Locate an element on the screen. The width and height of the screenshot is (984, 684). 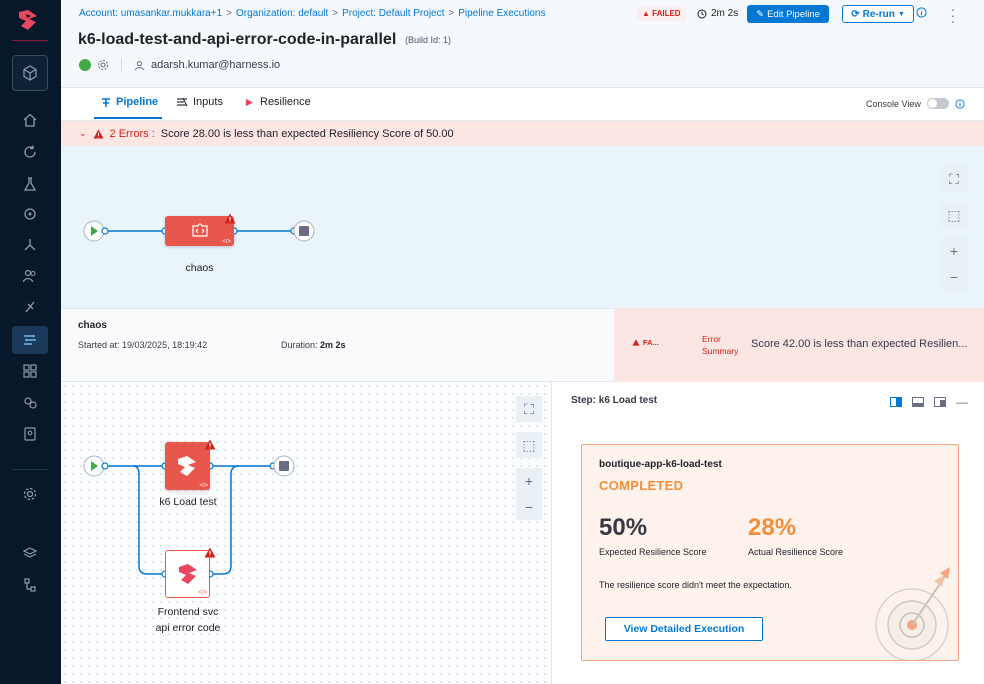
view-detailed-execution-button: View Detailed Execution is located at coordinates (684, 629).